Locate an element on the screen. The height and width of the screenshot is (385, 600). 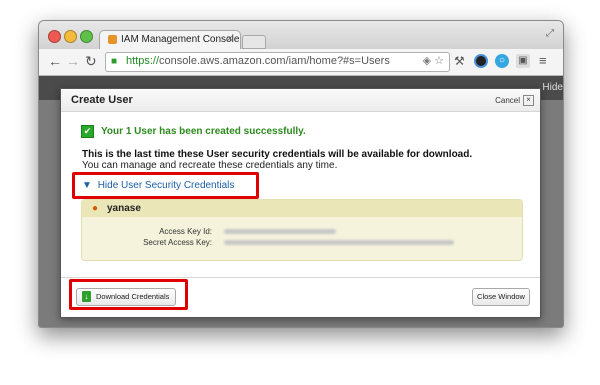
title-bar: IAM Management Console × ⤢ is located at coordinates (301, 35).